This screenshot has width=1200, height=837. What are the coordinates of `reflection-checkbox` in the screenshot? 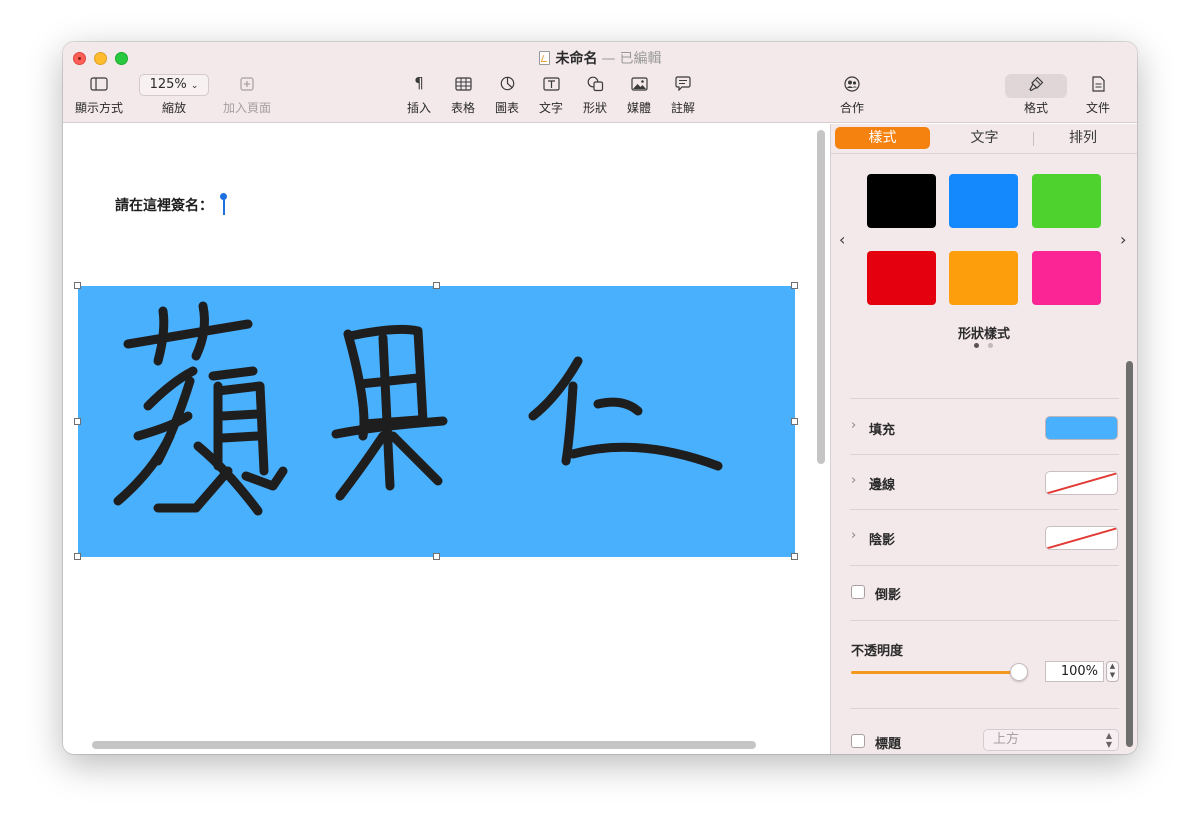 It's located at (858, 592).